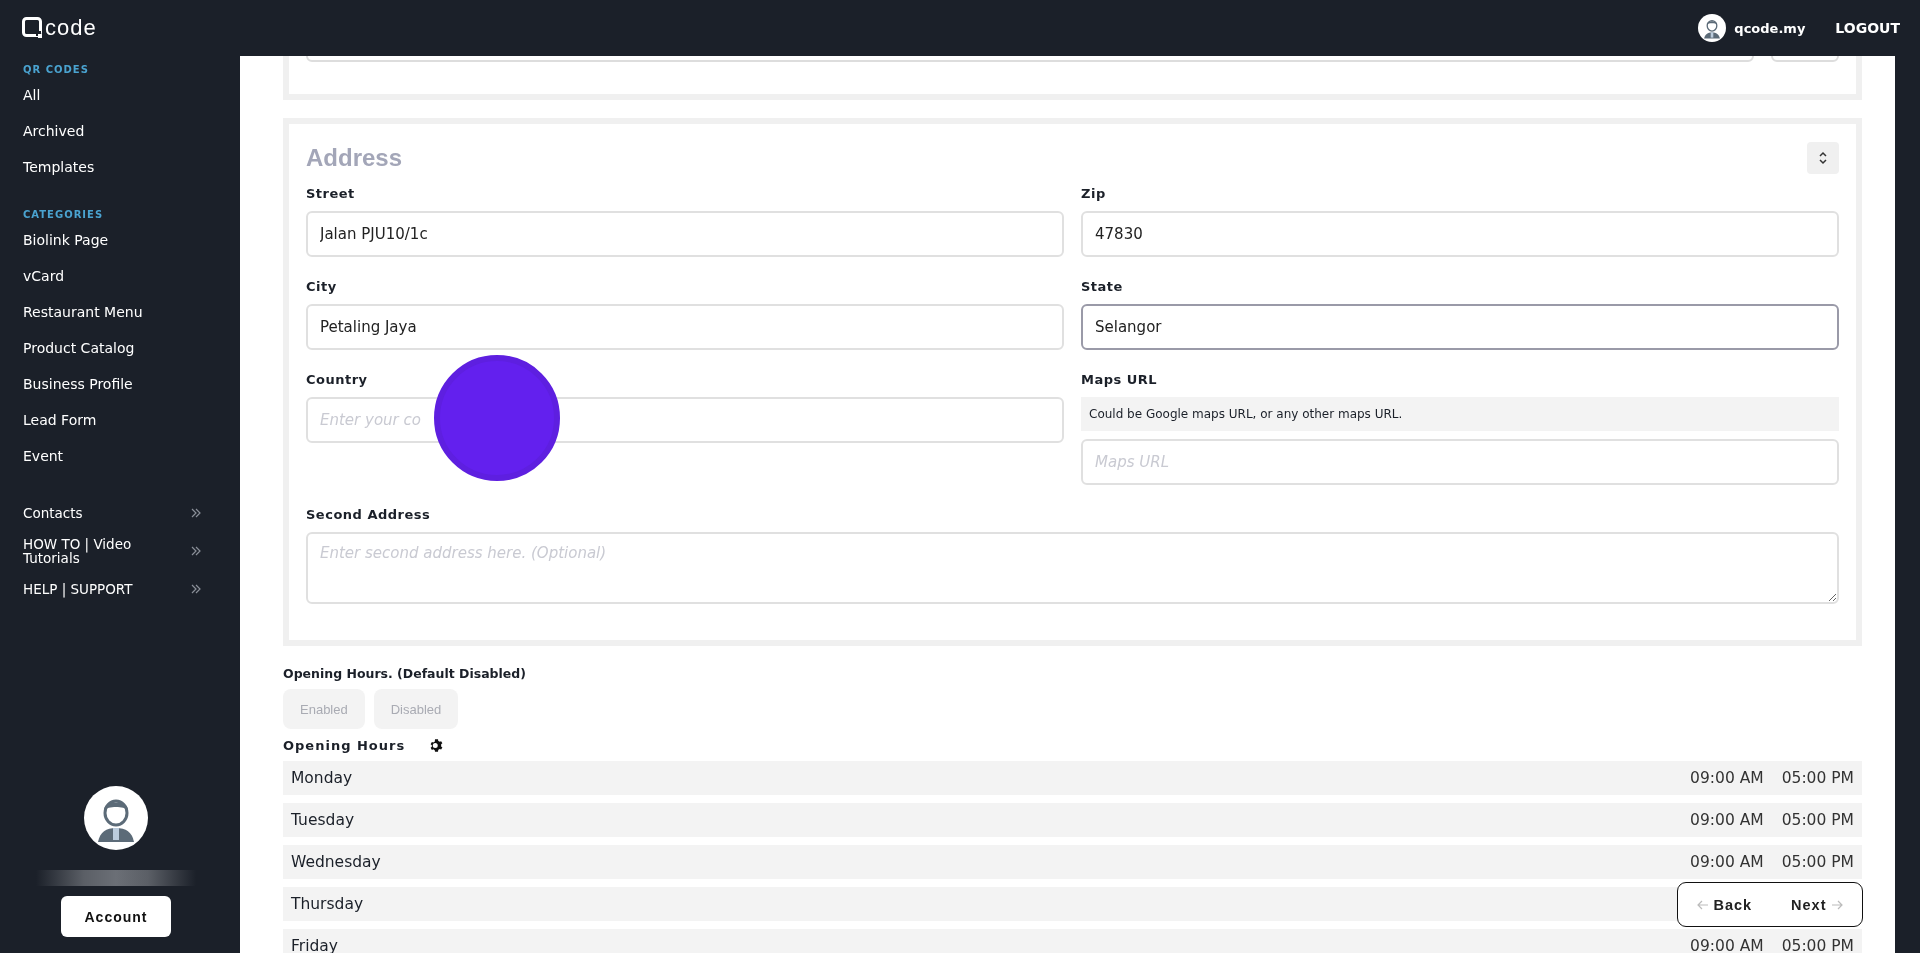  Describe the element at coordinates (32, 95) in the screenshot. I see `sidebar-item: All` at that location.